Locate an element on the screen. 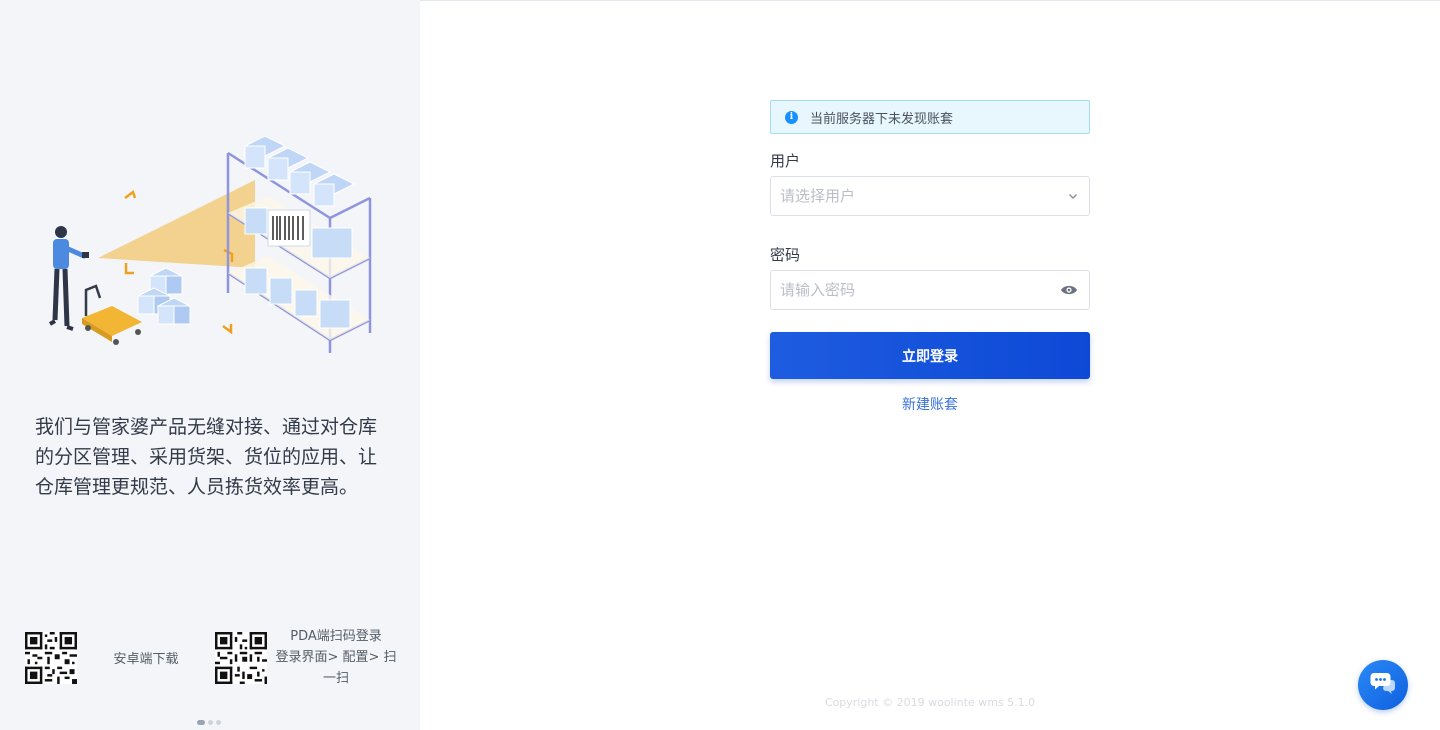  pda-scan-steps: 登录界面> 配置> 扫一扫 is located at coordinates (336, 668).